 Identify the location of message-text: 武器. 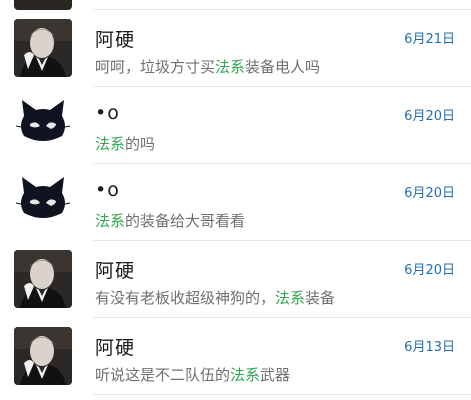
(275, 375).